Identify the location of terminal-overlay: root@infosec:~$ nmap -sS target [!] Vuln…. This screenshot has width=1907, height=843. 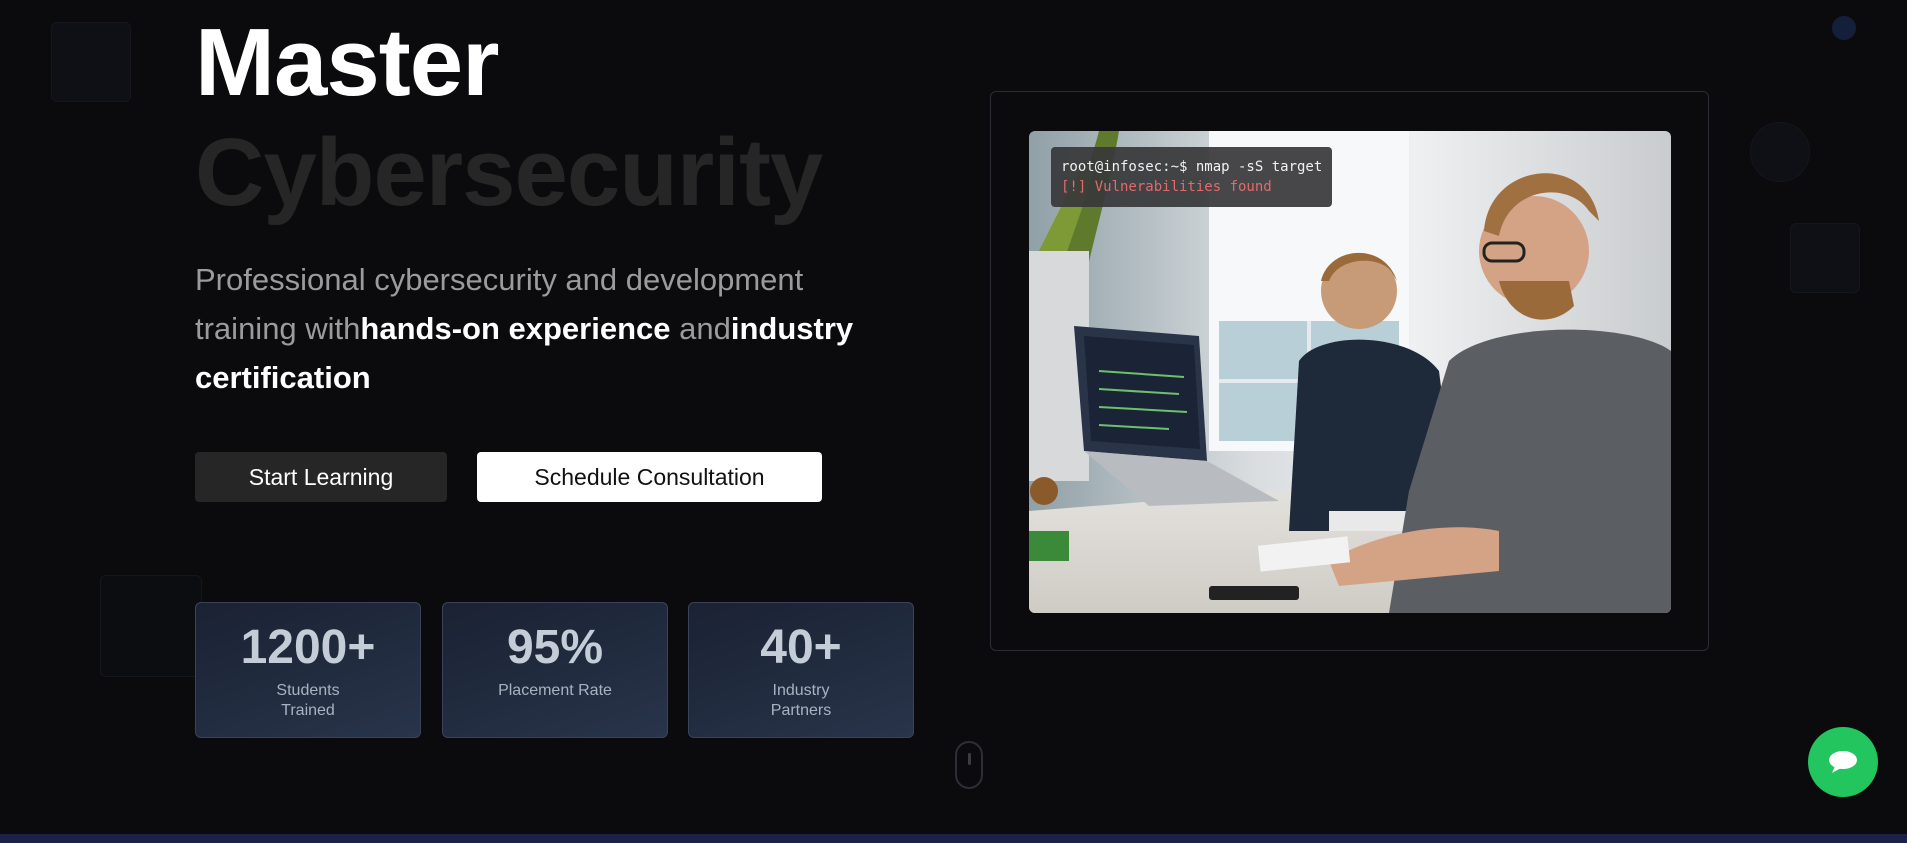
(1192, 177).